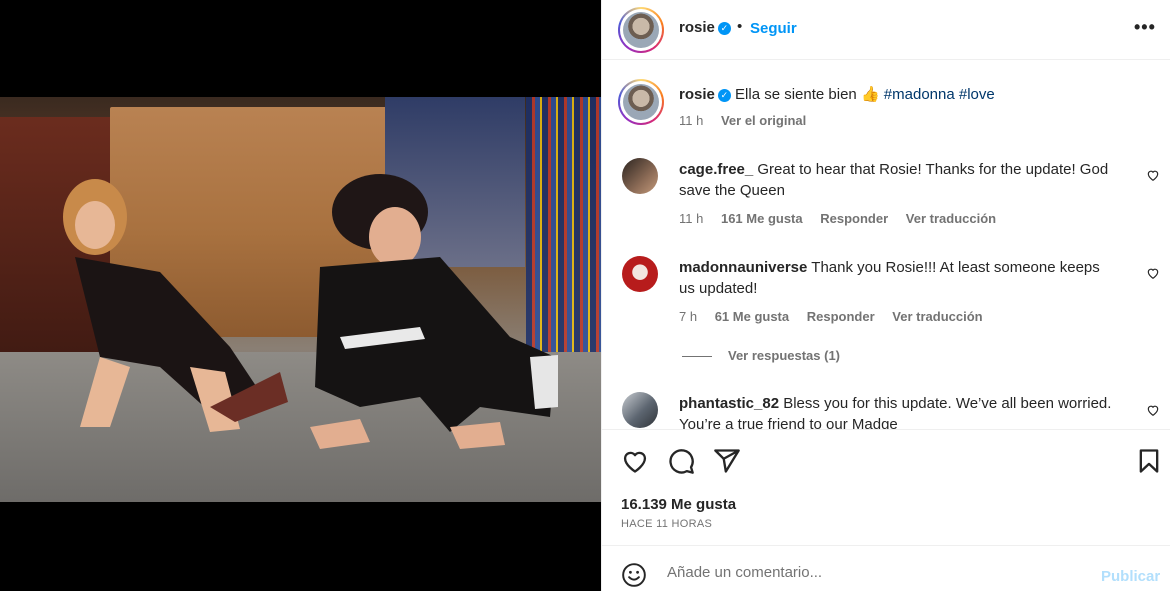  What do you see at coordinates (886, 487) in the screenshot?
I see `post-actions: 16.139 Me gusta HACE 11 HORAS` at bounding box center [886, 487].